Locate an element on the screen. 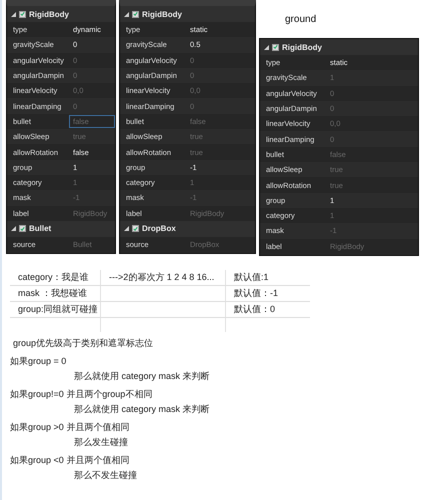 Image resolution: width=425 pixels, height=500 pixels. section-header: Bullet is located at coordinates (61, 228).